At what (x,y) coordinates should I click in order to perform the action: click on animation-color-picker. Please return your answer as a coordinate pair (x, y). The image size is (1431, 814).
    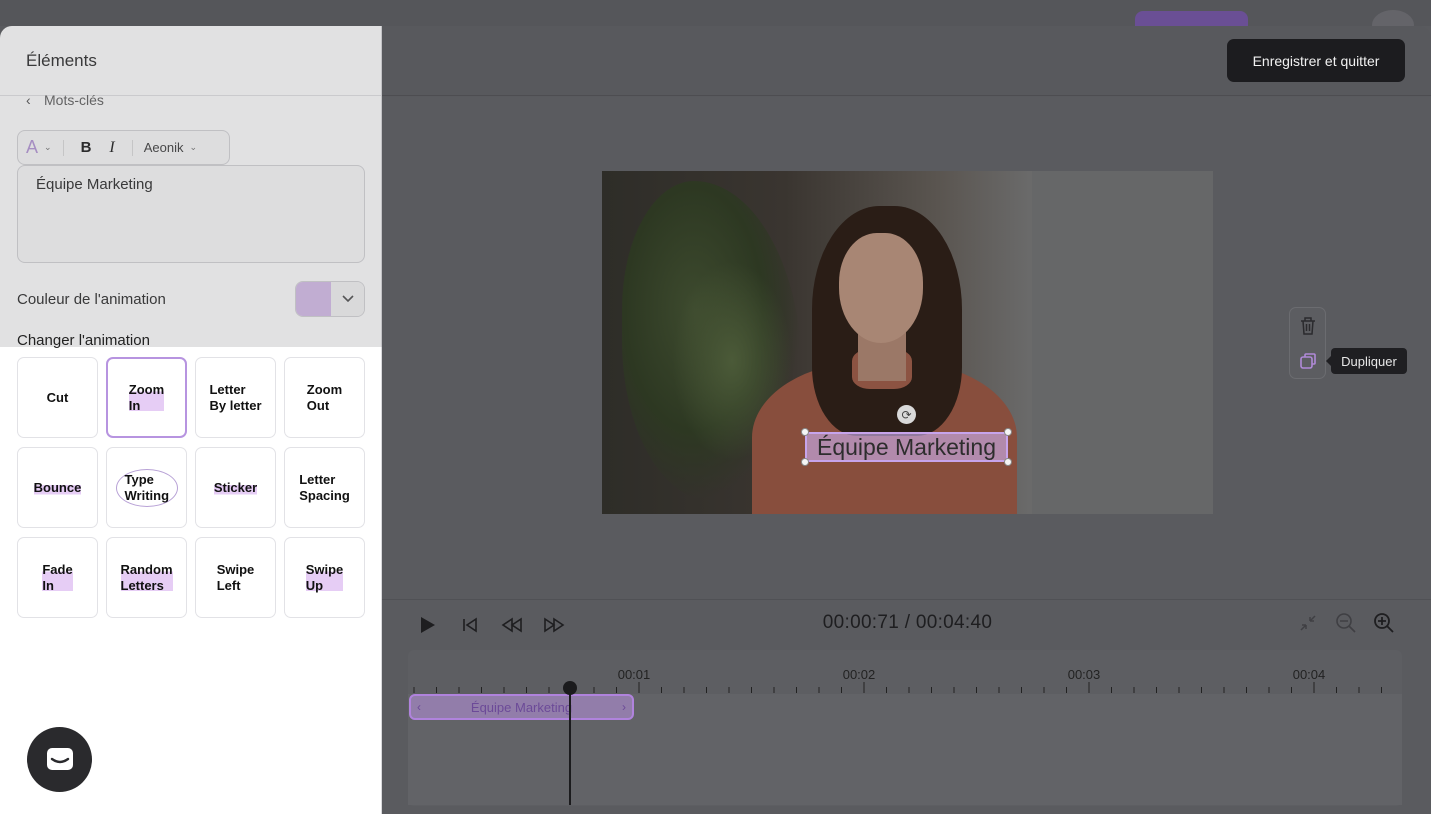
    Looking at the image, I should click on (330, 299).